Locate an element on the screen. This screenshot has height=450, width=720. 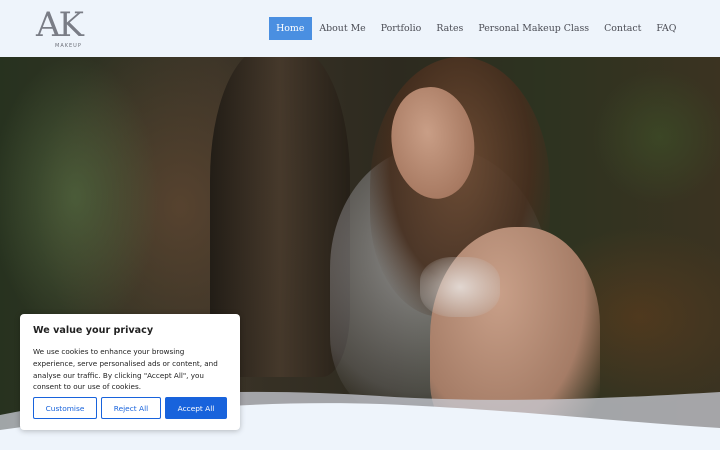
reject-all-button: Reject All is located at coordinates (131, 408).